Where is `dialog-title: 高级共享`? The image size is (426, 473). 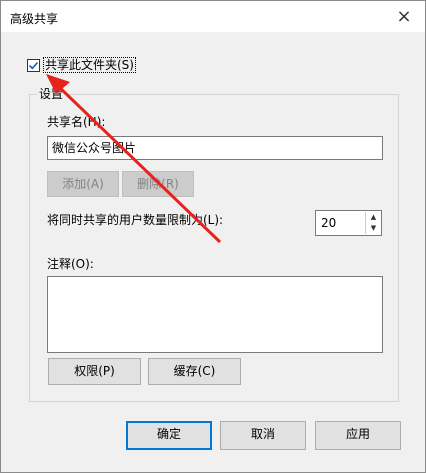 dialog-title: 高级共享 is located at coordinates (34, 19).